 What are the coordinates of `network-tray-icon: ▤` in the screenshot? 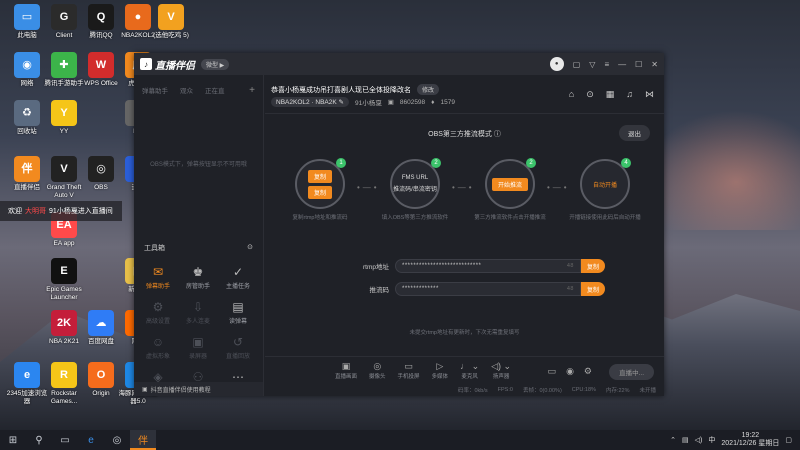 It's located at (685, 440).